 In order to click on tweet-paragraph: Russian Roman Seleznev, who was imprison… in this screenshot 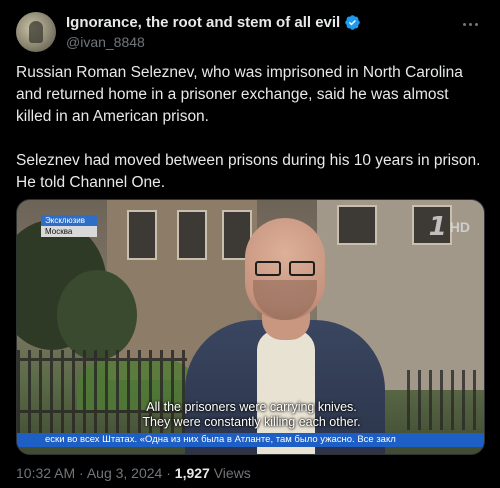, I will do `click(239, 94)`.